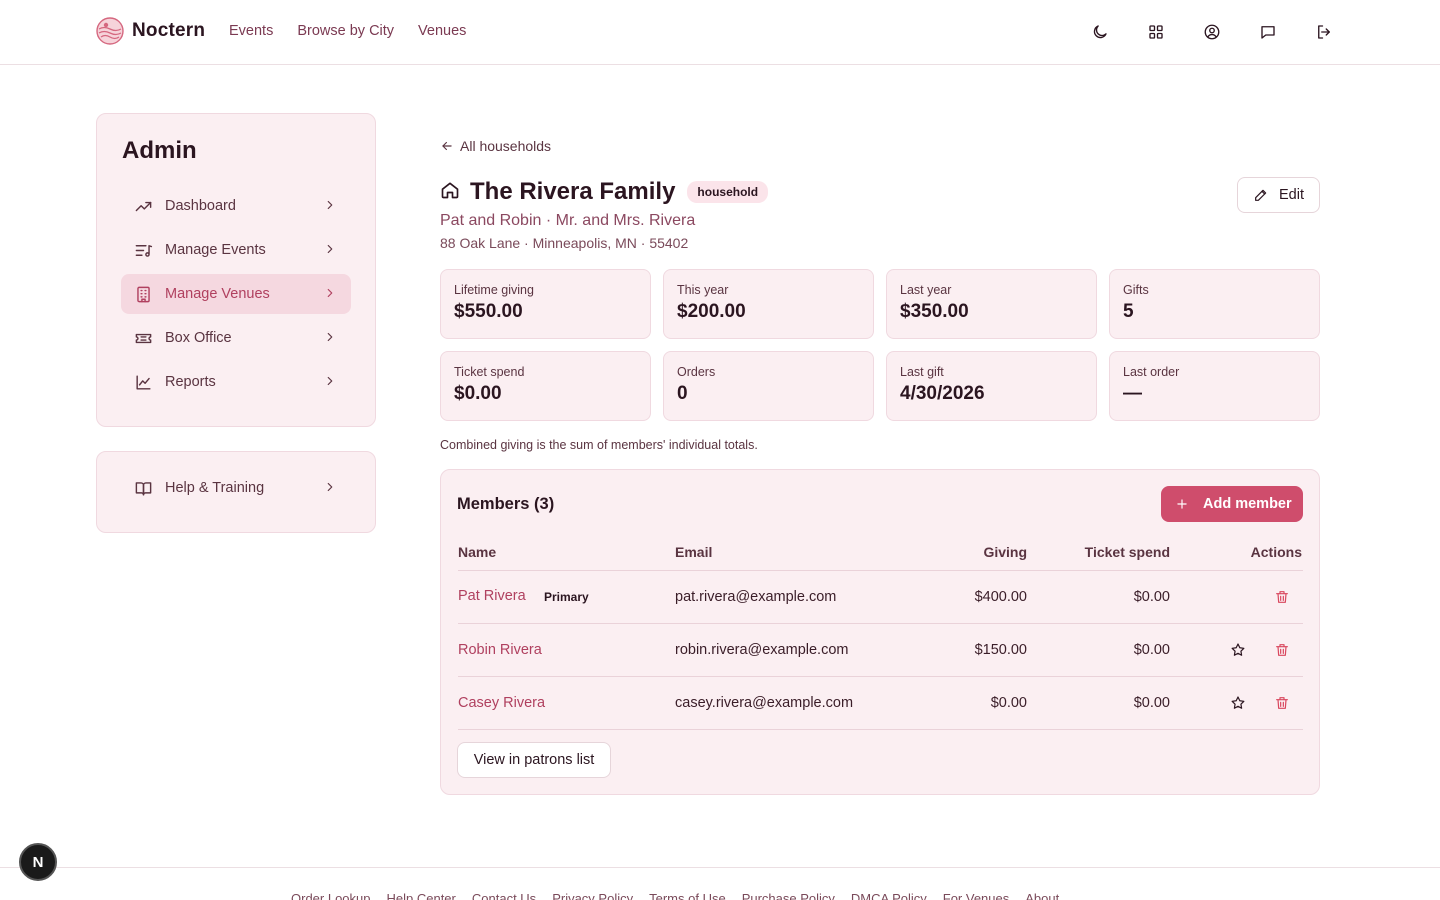 This screenshot has width=1440, height=900. Describe the element at coordinates (110, 31) in the screenshot. I see `brand-logo-icon` at that location.